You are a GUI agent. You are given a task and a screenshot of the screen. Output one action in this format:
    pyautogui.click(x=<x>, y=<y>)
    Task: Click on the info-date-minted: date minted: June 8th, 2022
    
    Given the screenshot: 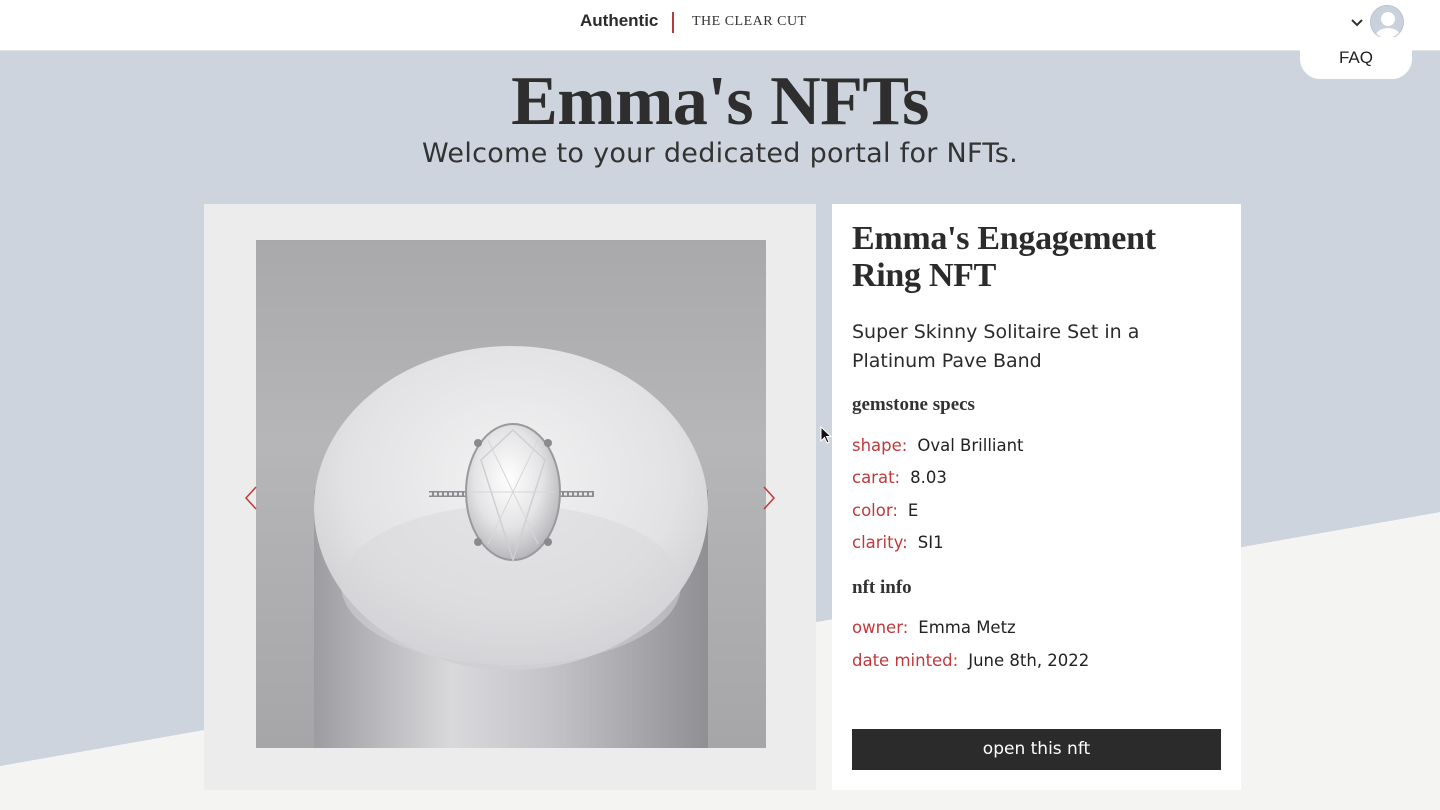 What is the action you would take?
    pyautogui.click(x=970, y=660)
    